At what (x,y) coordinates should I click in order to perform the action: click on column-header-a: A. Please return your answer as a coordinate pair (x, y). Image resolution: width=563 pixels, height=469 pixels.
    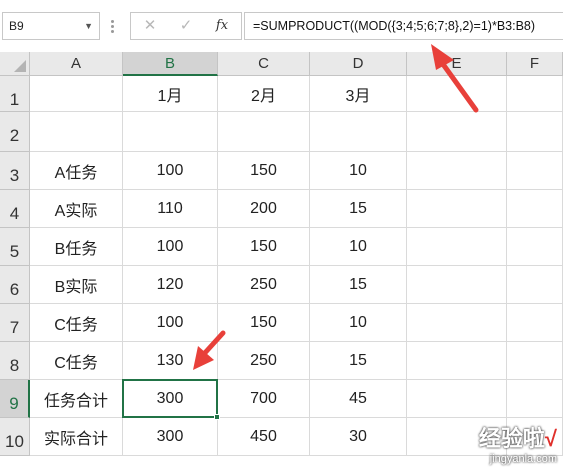
    Looking at the image, I should click on (76, 64).